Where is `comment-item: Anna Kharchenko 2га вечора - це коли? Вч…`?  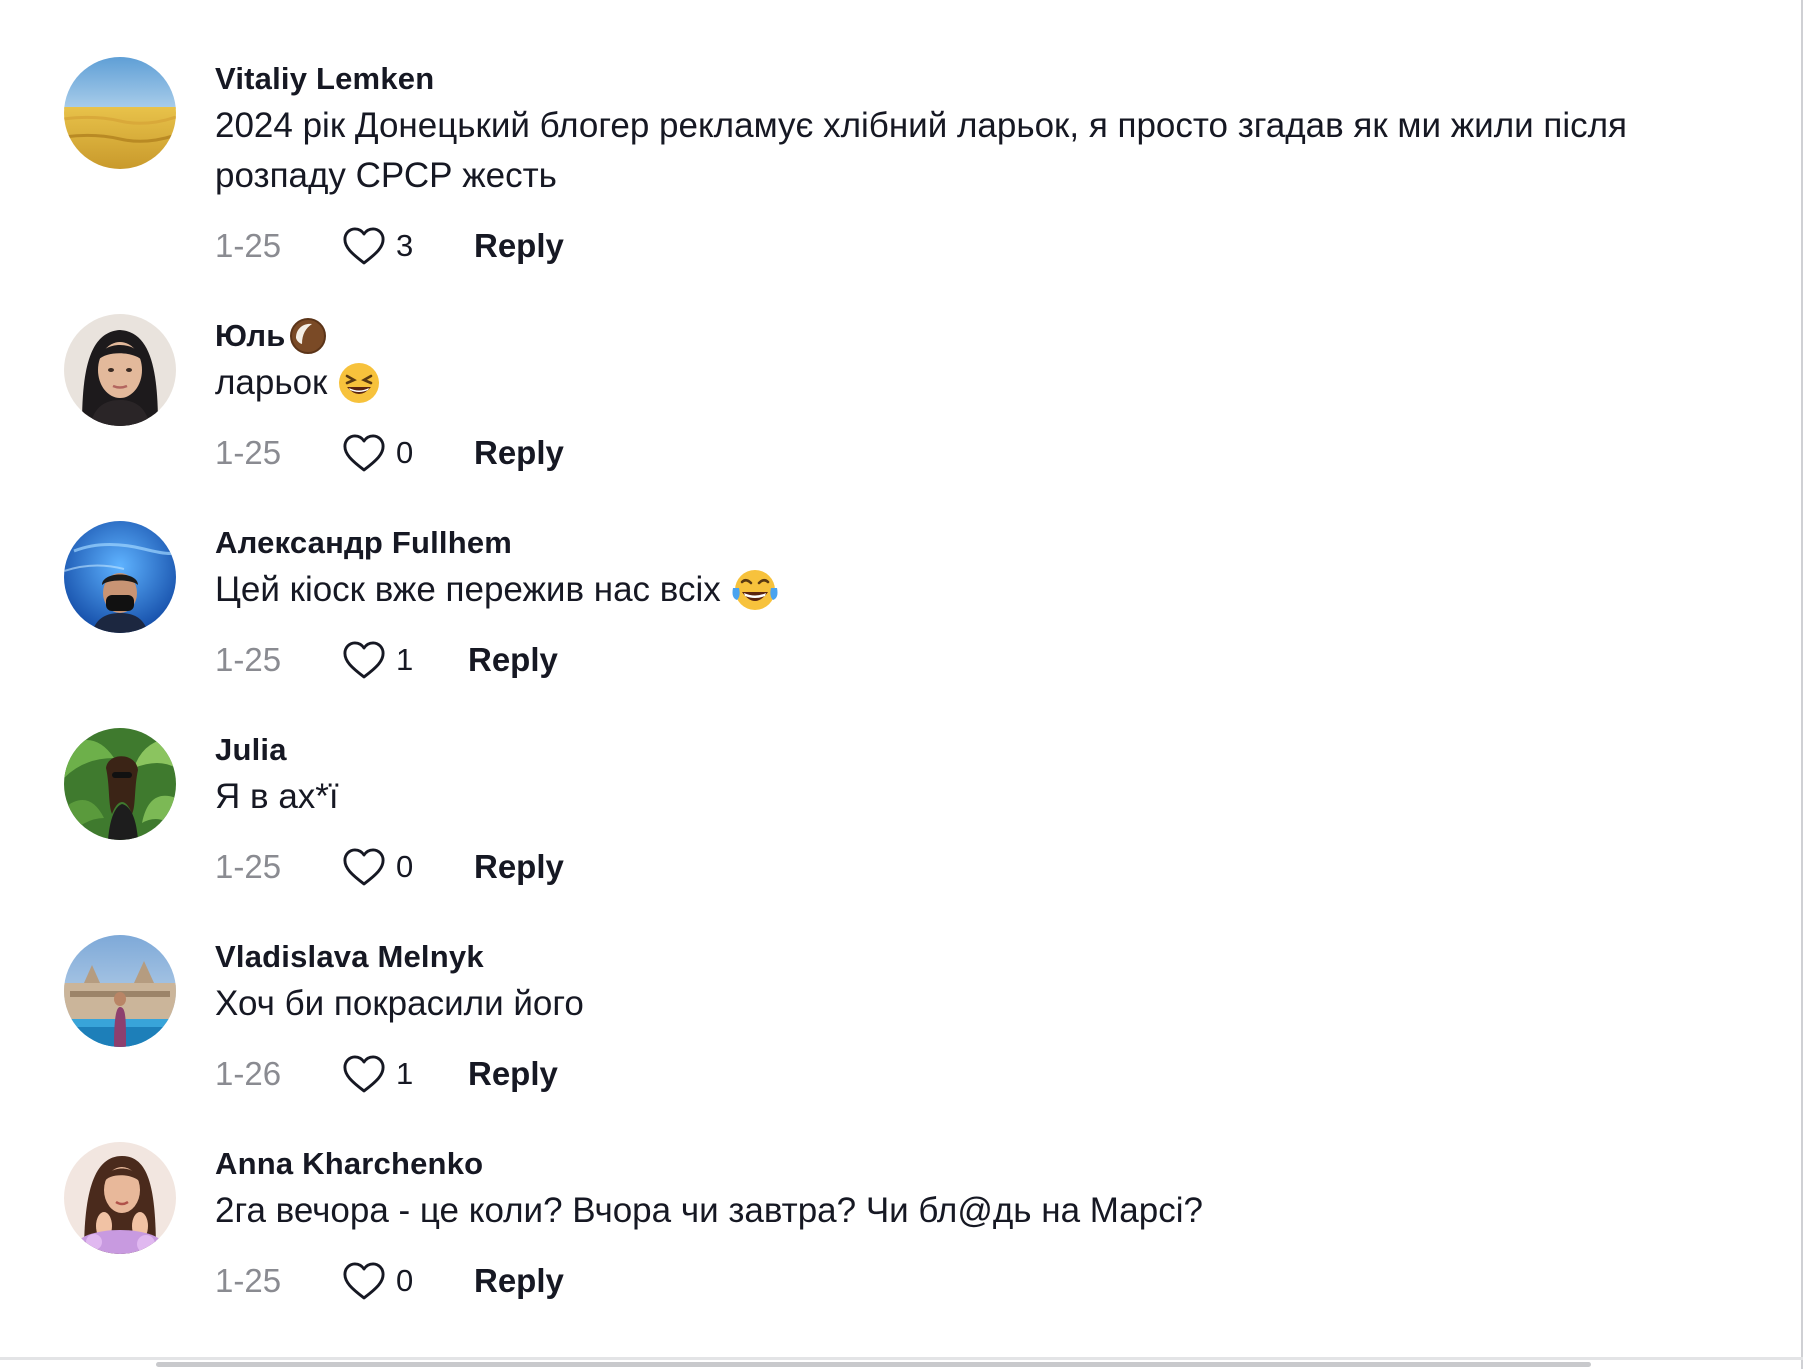
comment-item: Anna Kharchenko 2га вечора - це коли? Вч… is located at coordinates (890, 1242).